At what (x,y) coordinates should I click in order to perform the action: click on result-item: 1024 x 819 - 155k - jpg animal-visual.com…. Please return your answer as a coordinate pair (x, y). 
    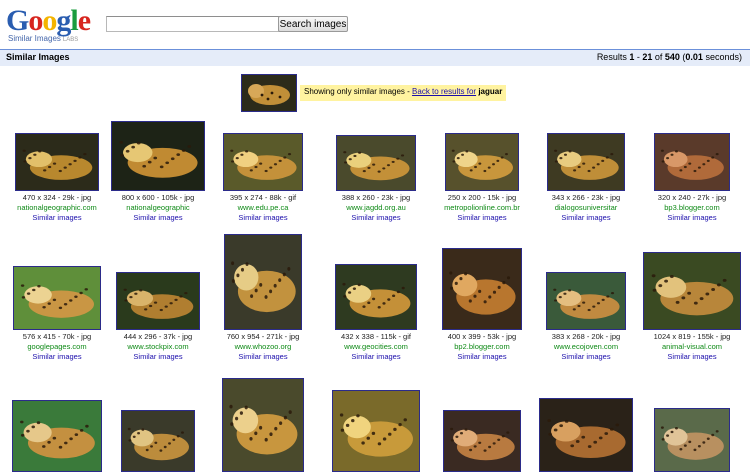
    Looking at the image, I should click on (692, 307).